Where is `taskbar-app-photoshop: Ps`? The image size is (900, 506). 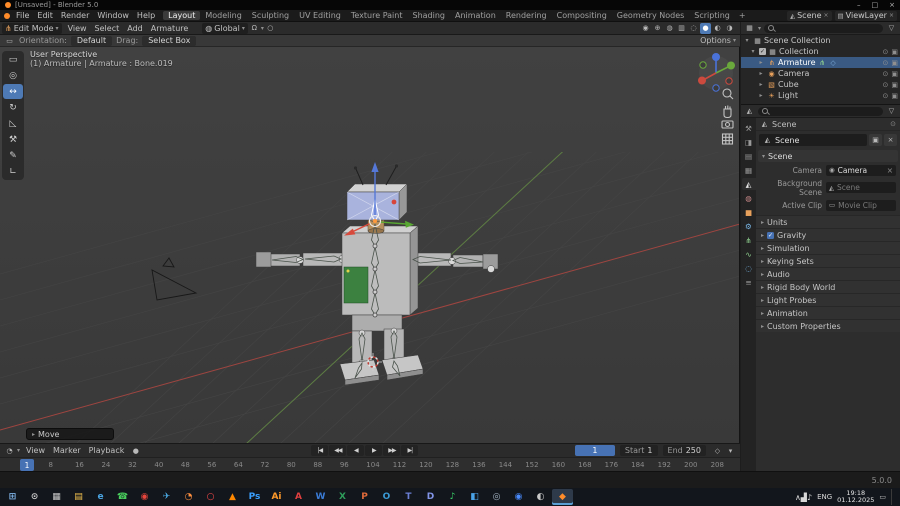 taskbar-app-photoshop: Ps is located at coordinates (254, 497).